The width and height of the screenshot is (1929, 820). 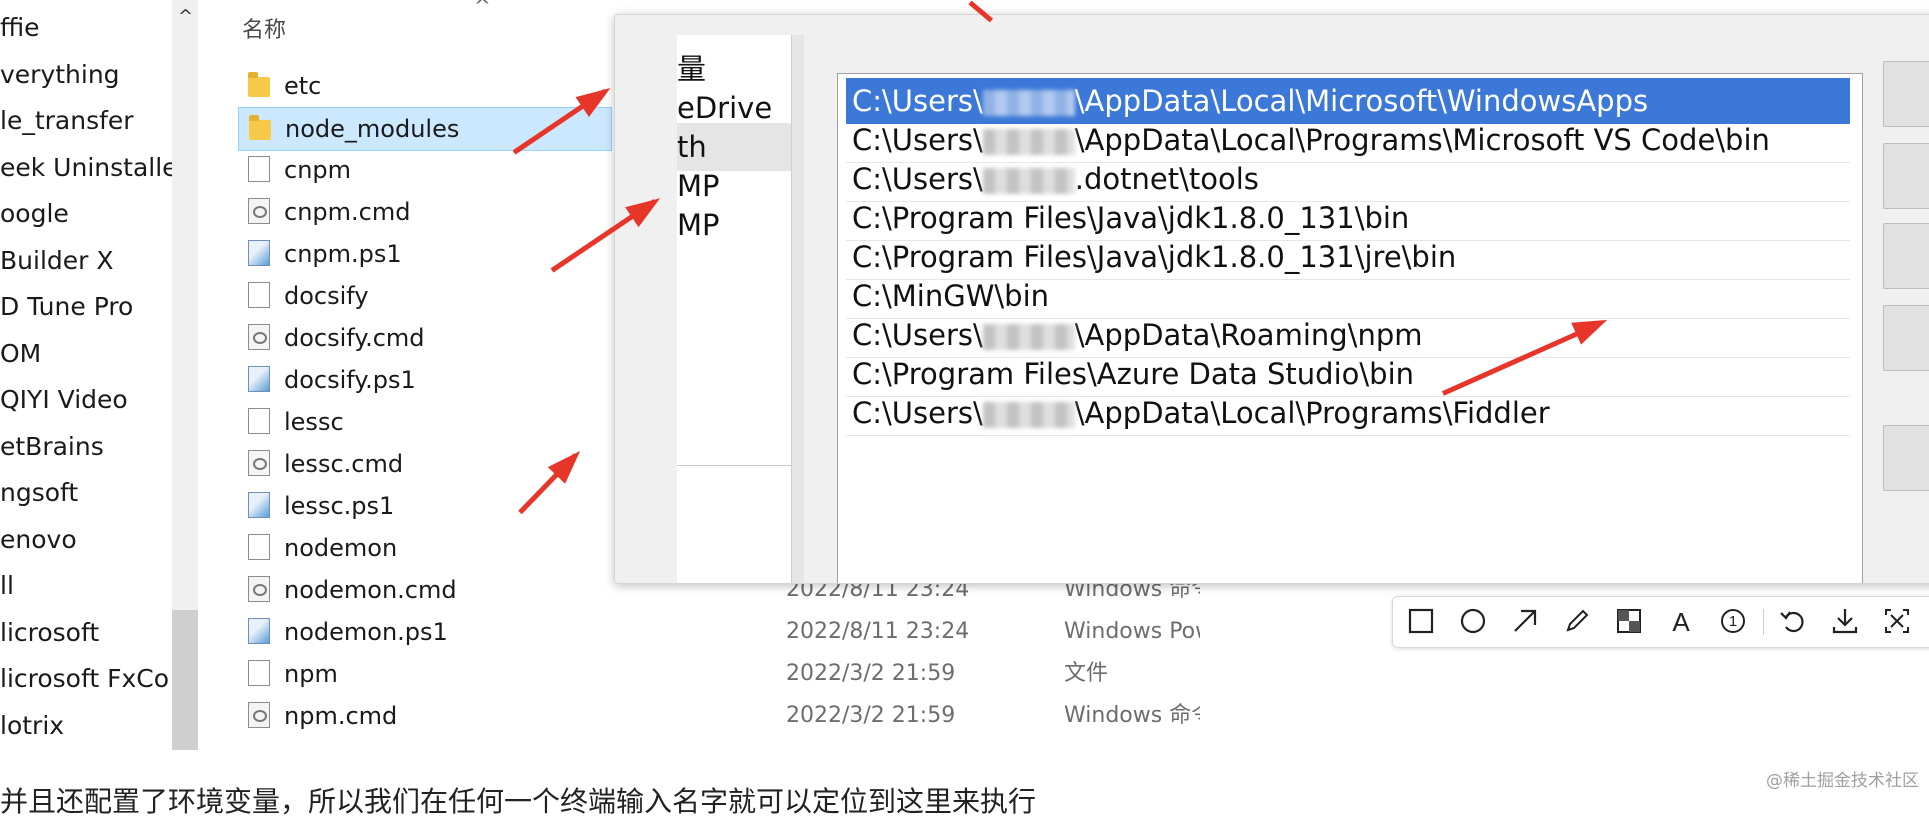 What do you see at coordinates (1525, 621) in the screenshot?
I see `arrow-icon` at bounding box center [1525, 621].